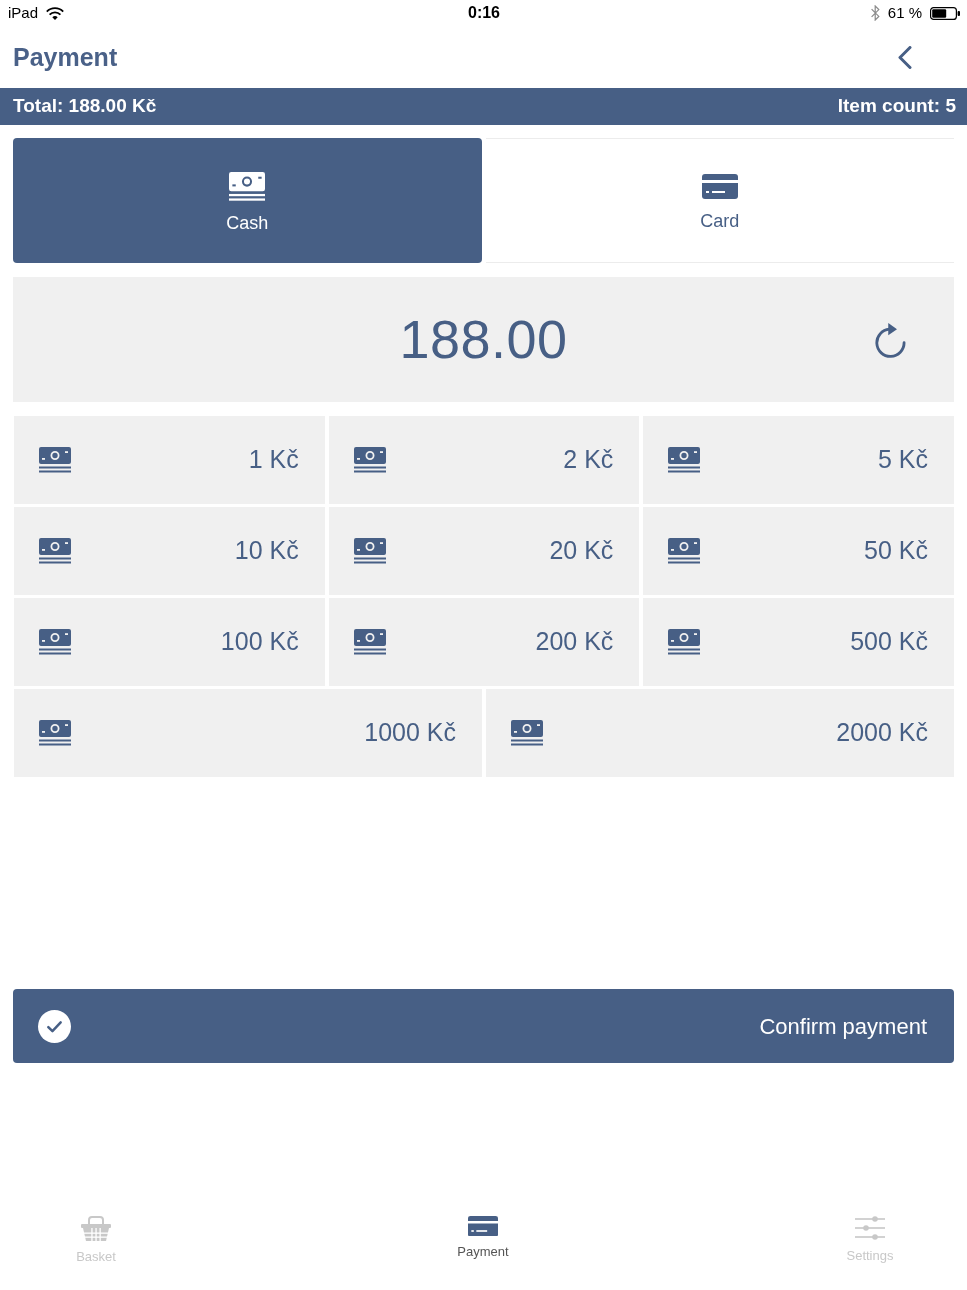 The height and width of the screenshot is (1290, 967). What do you see at coordinates (484, 551) in the screenshot?
I see `denomination-button: 20 Kč` at bounding box center [484, 551].